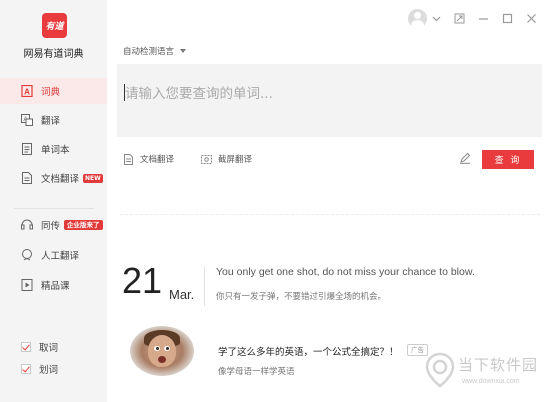 The image size is (550, 402). What do you see at coordinates (51, 226) in the screenshot?
I see `sidebar-item-label: 同传` at bounding box center [51, 226].